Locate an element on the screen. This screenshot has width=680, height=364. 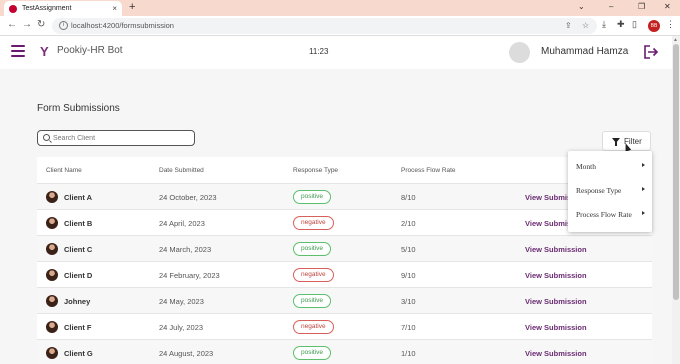
clock: 11:23 is located at coordinates (319, 51).